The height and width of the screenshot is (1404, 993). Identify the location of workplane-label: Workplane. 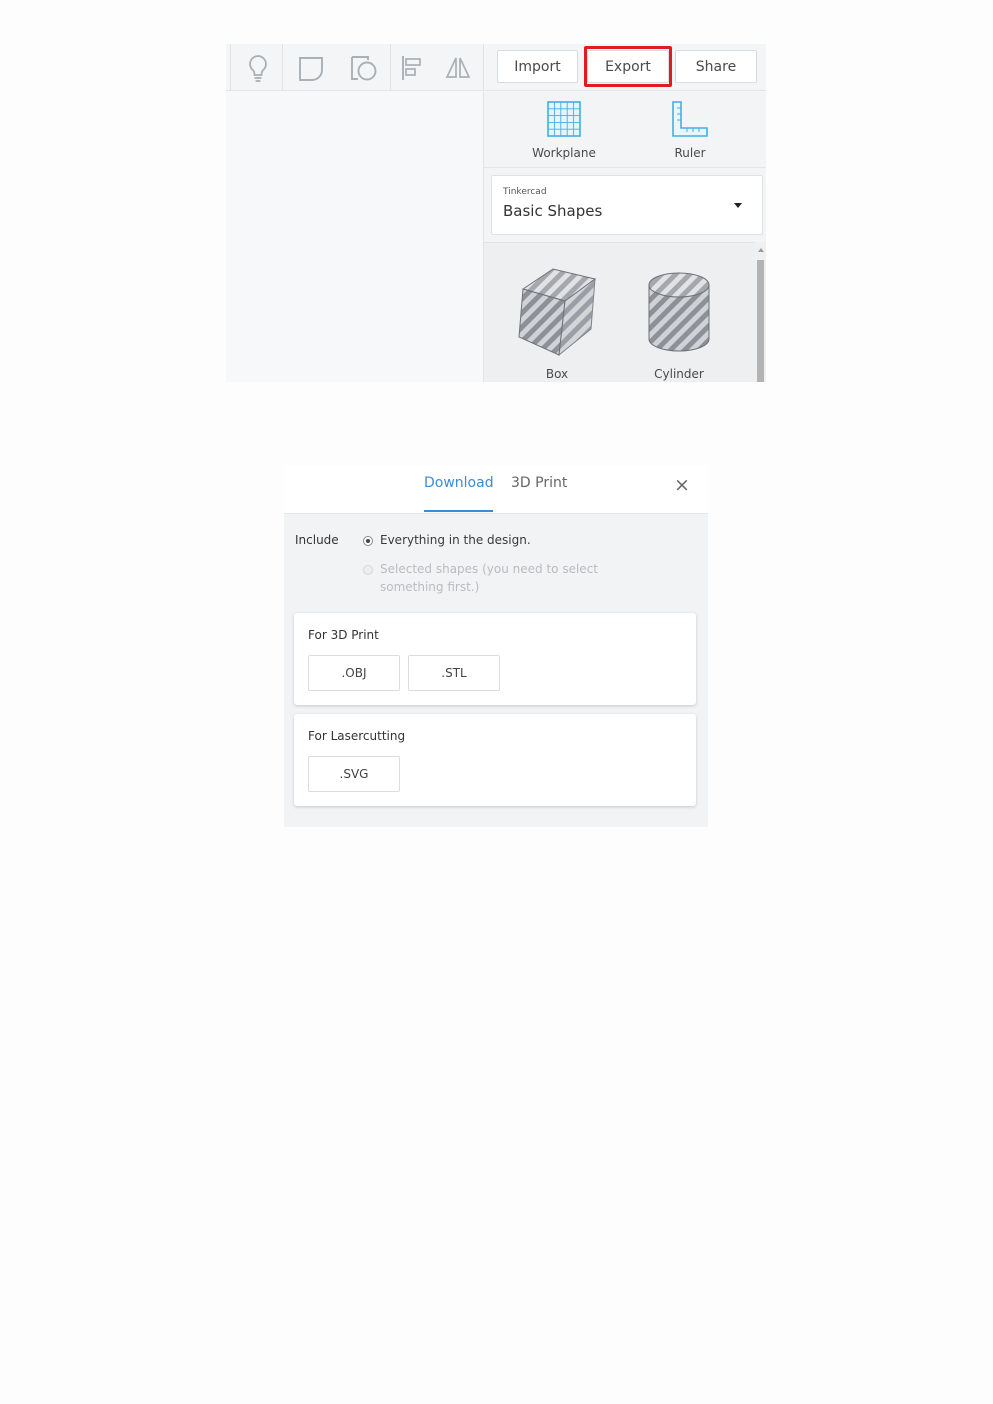
(564, 153).